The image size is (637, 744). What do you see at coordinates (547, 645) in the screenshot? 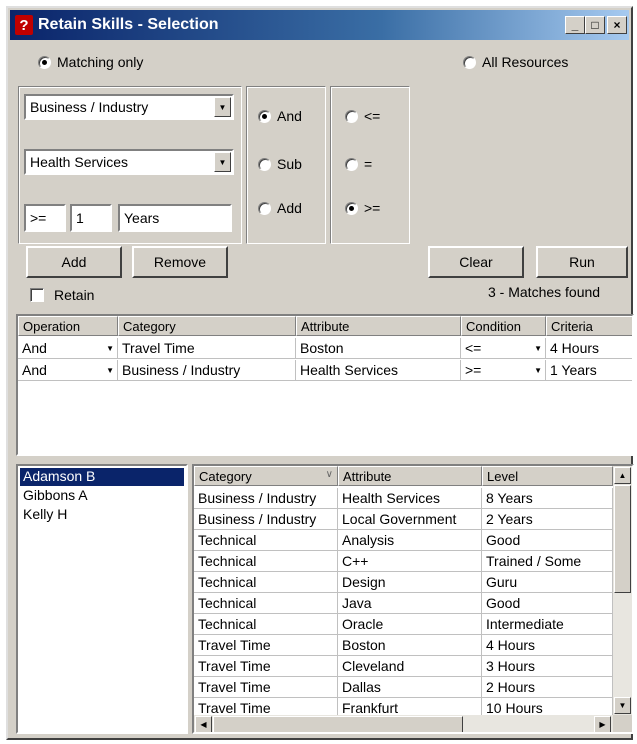
I see `level-cell: 4 Hours` at bounding box center [547, 645].